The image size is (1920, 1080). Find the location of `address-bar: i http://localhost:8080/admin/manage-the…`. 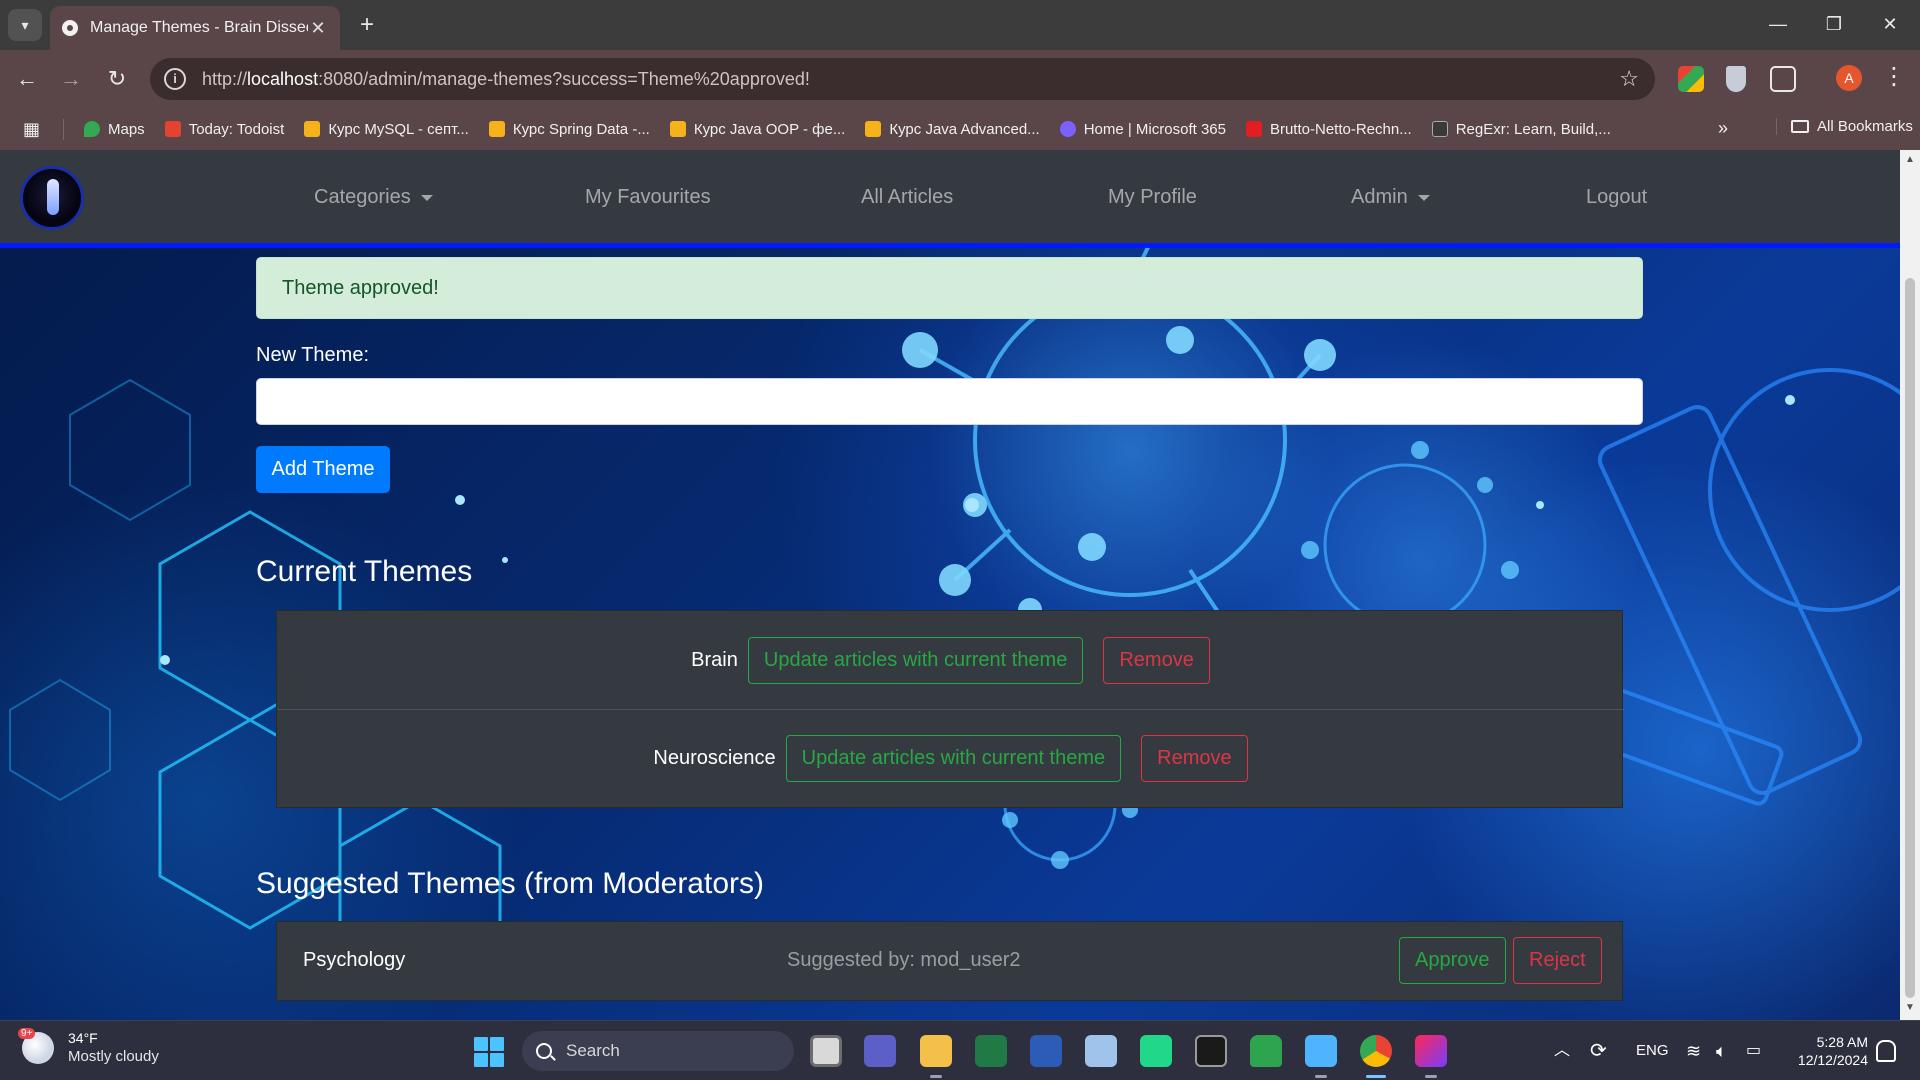

address-bar: i http://localhost:8080/admin/manage-the… is located at coordinates (902, 79).